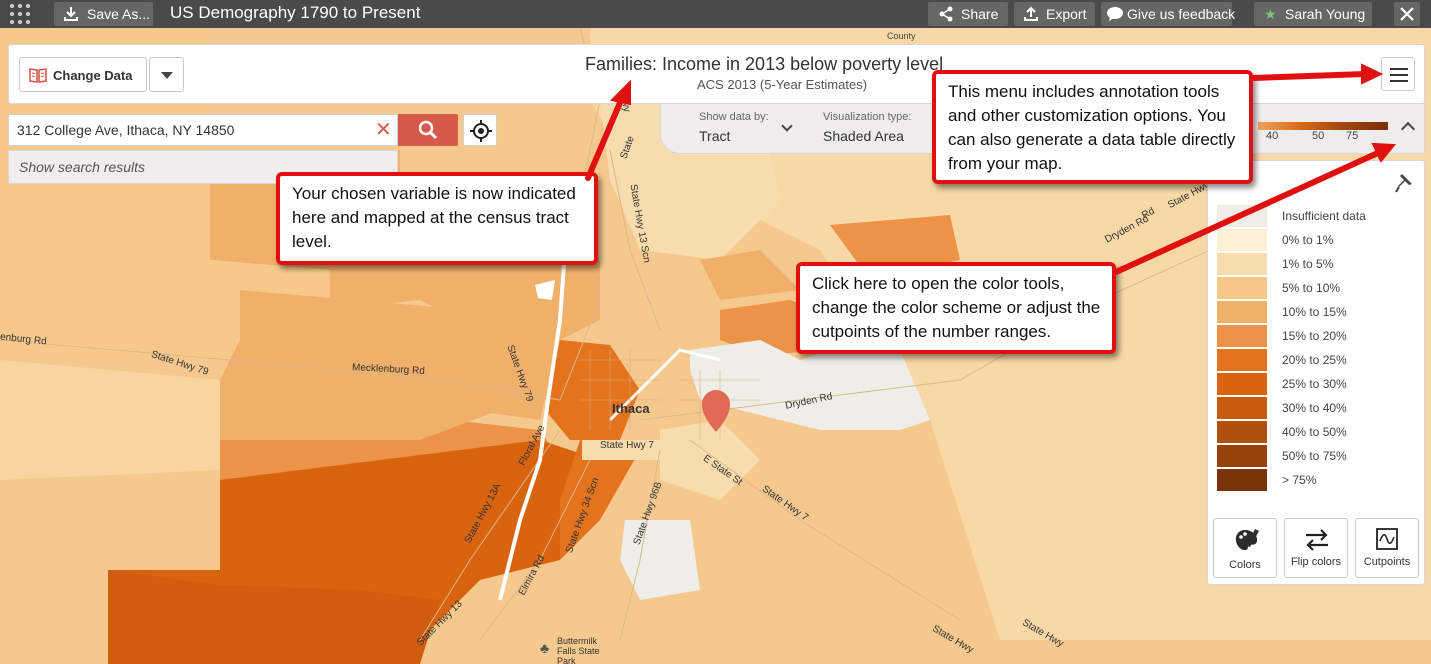  Describe the element at coordinates (1387, 539) in the screenshot. I see `chart-line-icon` at that location.